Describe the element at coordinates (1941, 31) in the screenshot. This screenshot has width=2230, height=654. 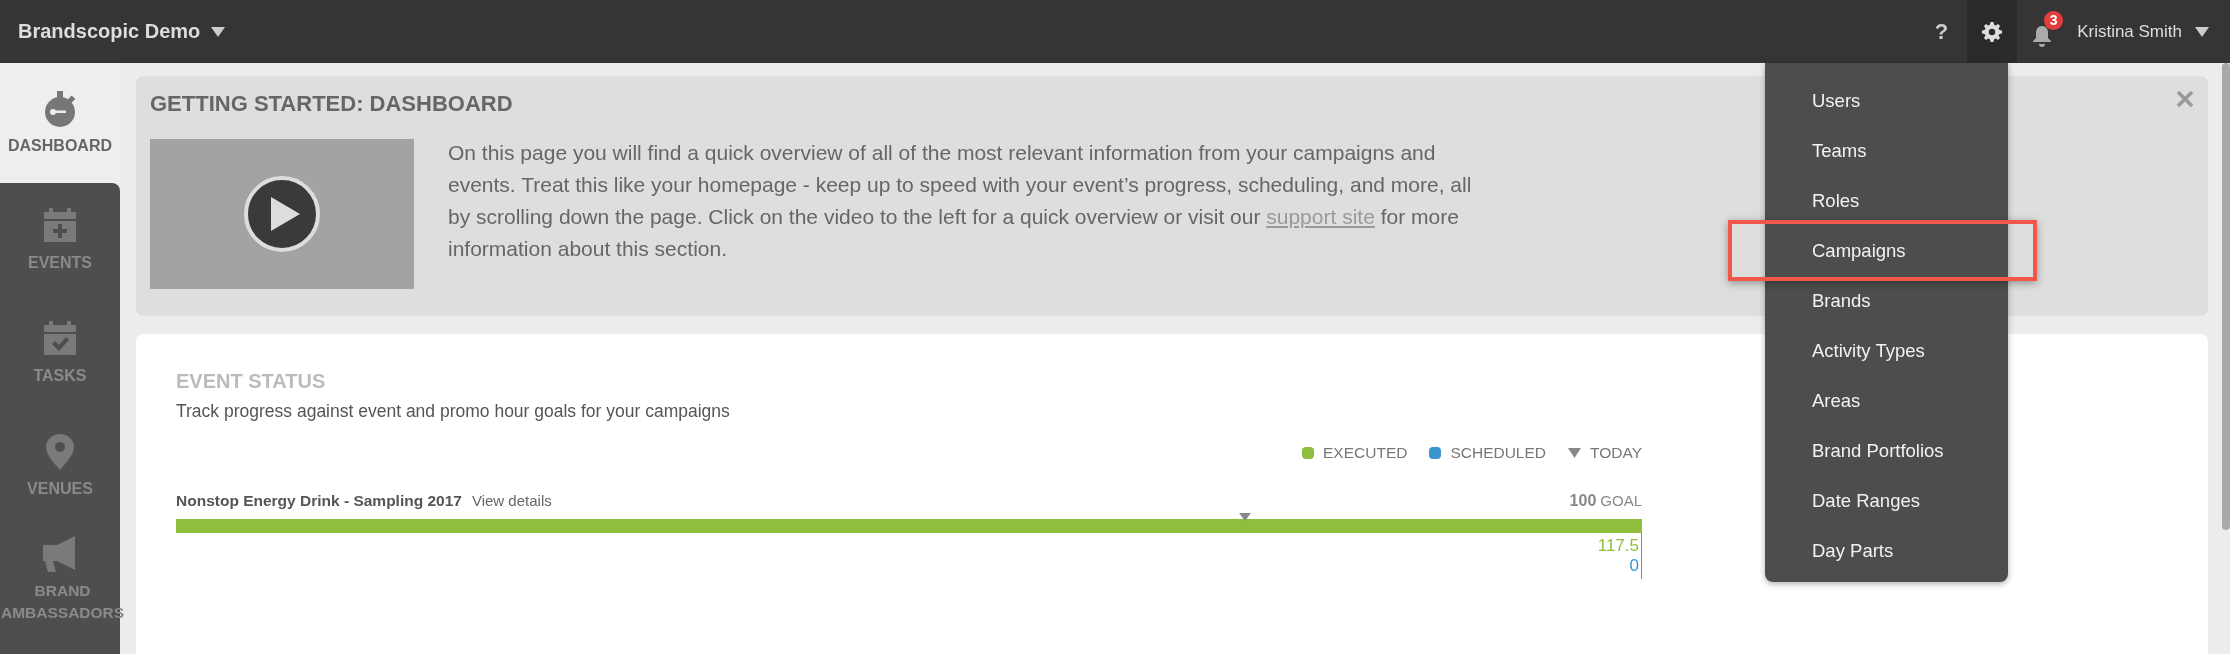
I see `help-button: ?` at that location.